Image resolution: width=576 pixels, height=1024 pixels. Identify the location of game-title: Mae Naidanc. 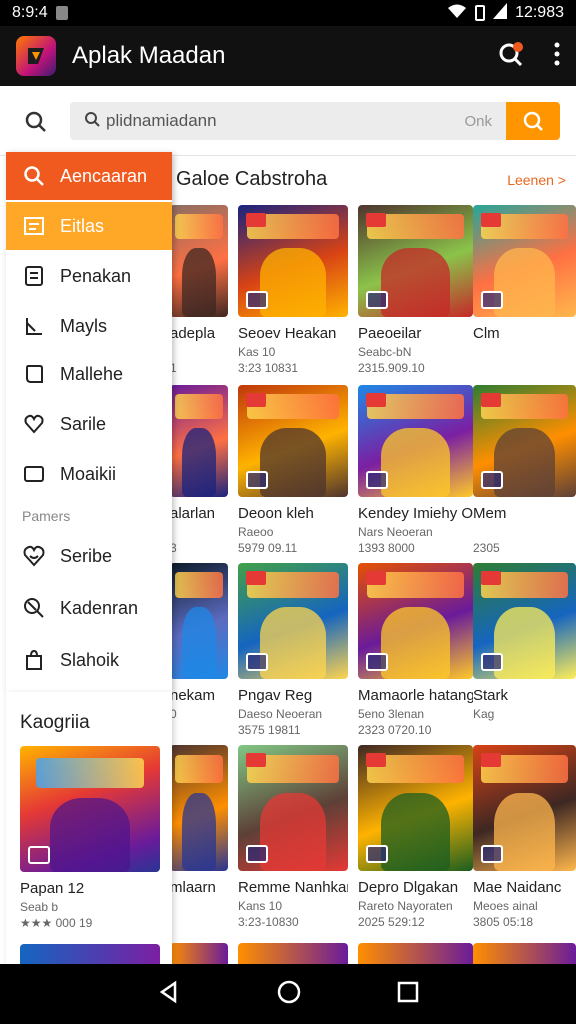
(517, 887).